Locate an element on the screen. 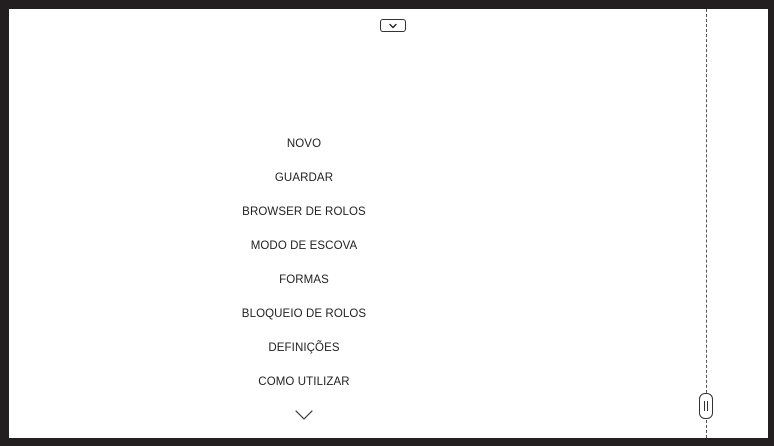  grip-handle-icon is located at coordinates (706, 406).